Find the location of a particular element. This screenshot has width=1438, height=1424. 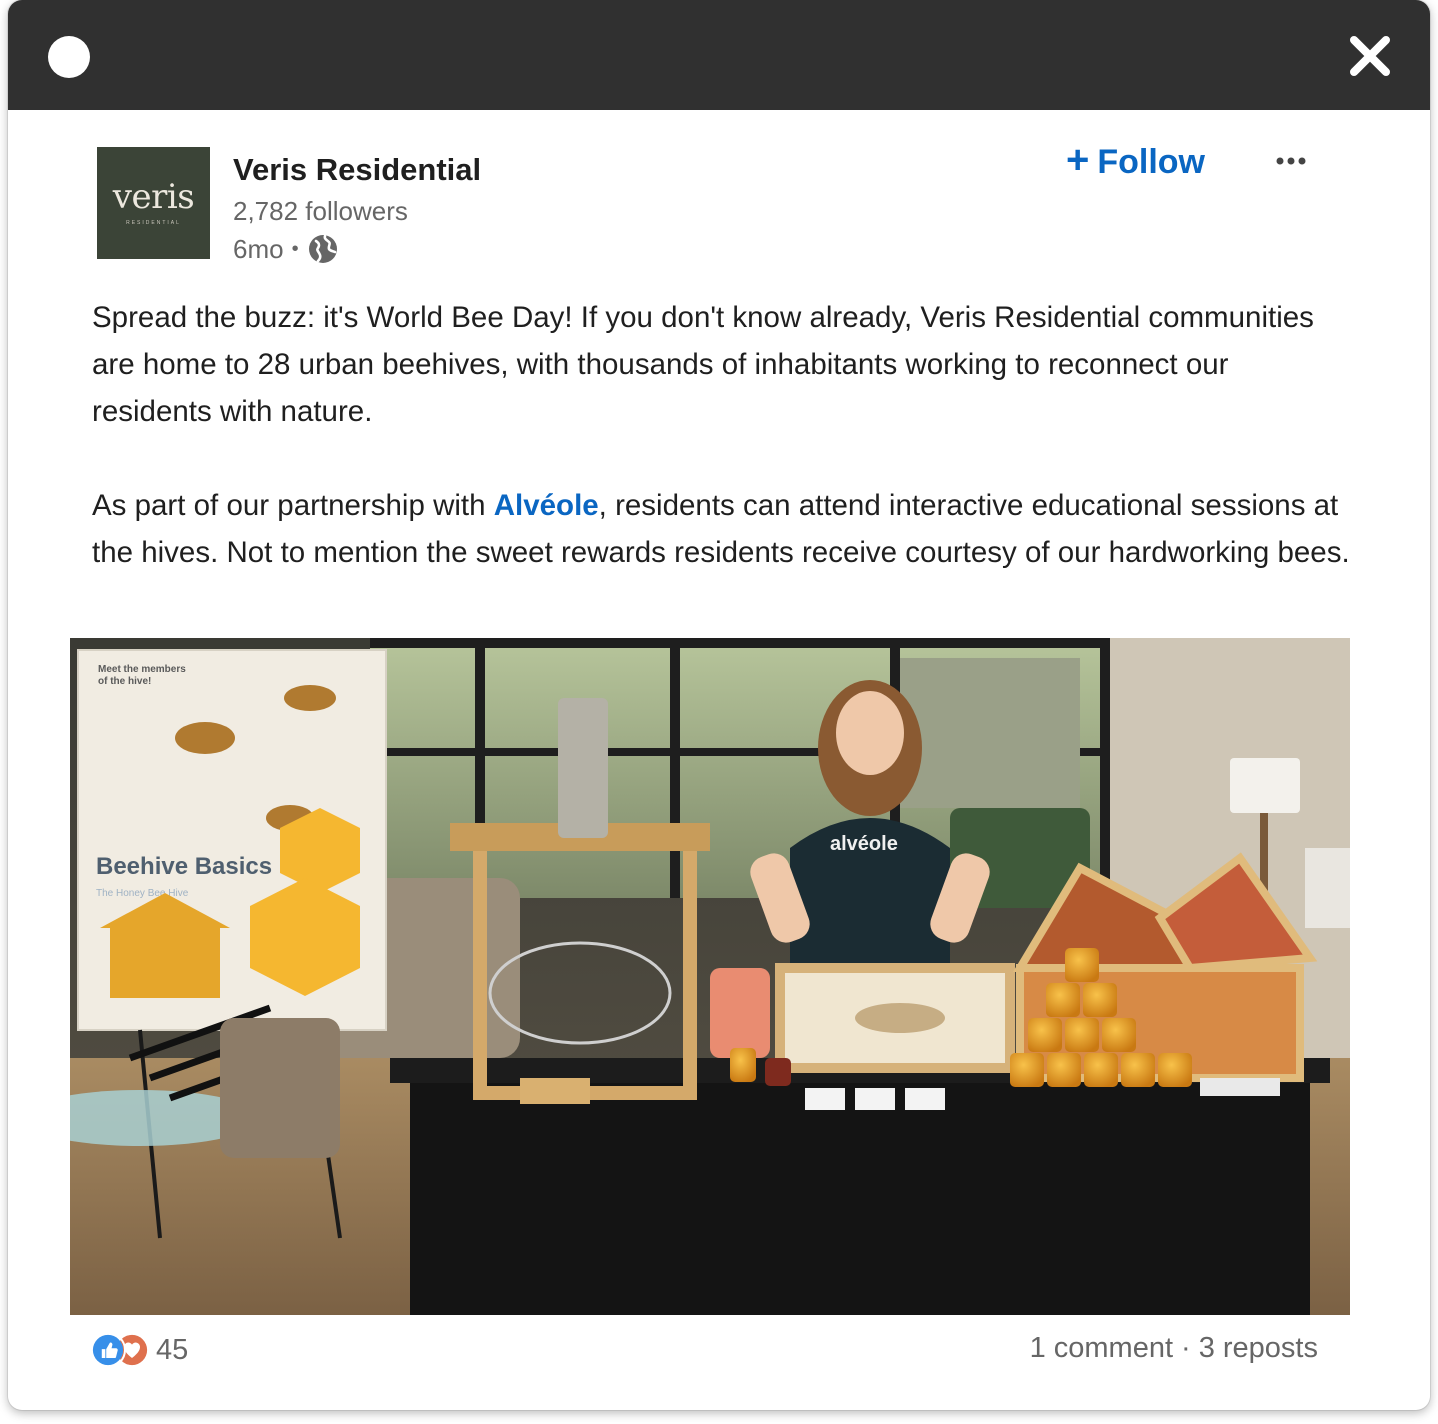

like-icon is located at coordinates (108, 1350).